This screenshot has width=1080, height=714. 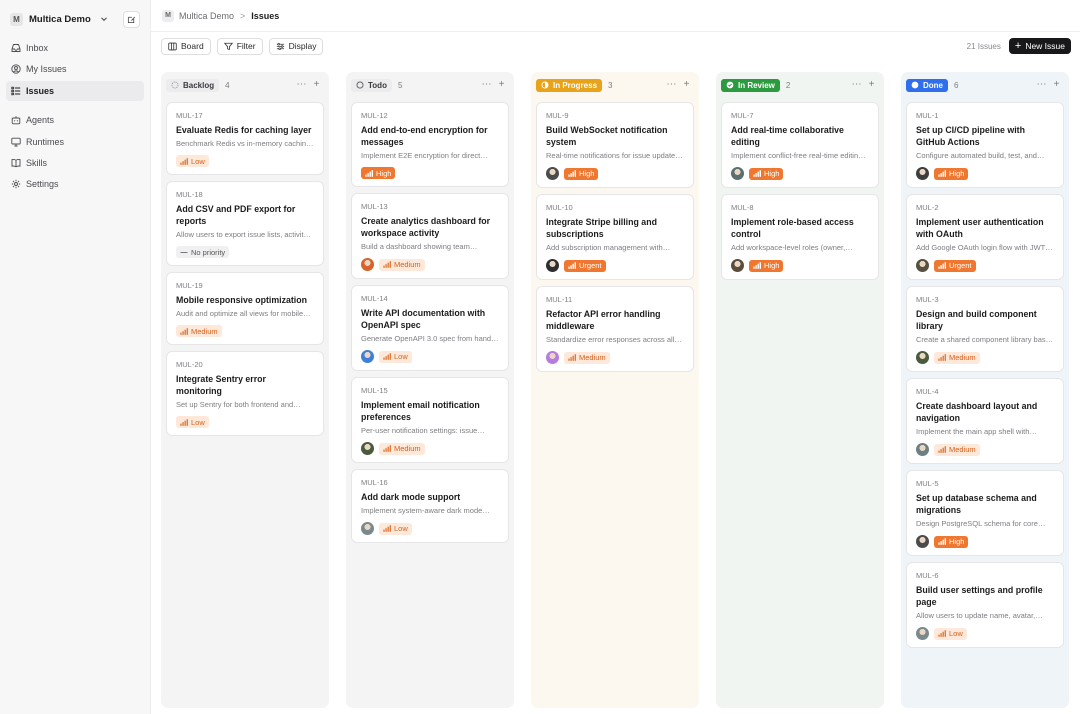 What do you see at coordinates (610, 85) in the screenshot?
I see `column-count: 3` at bounding box center [610, 85].